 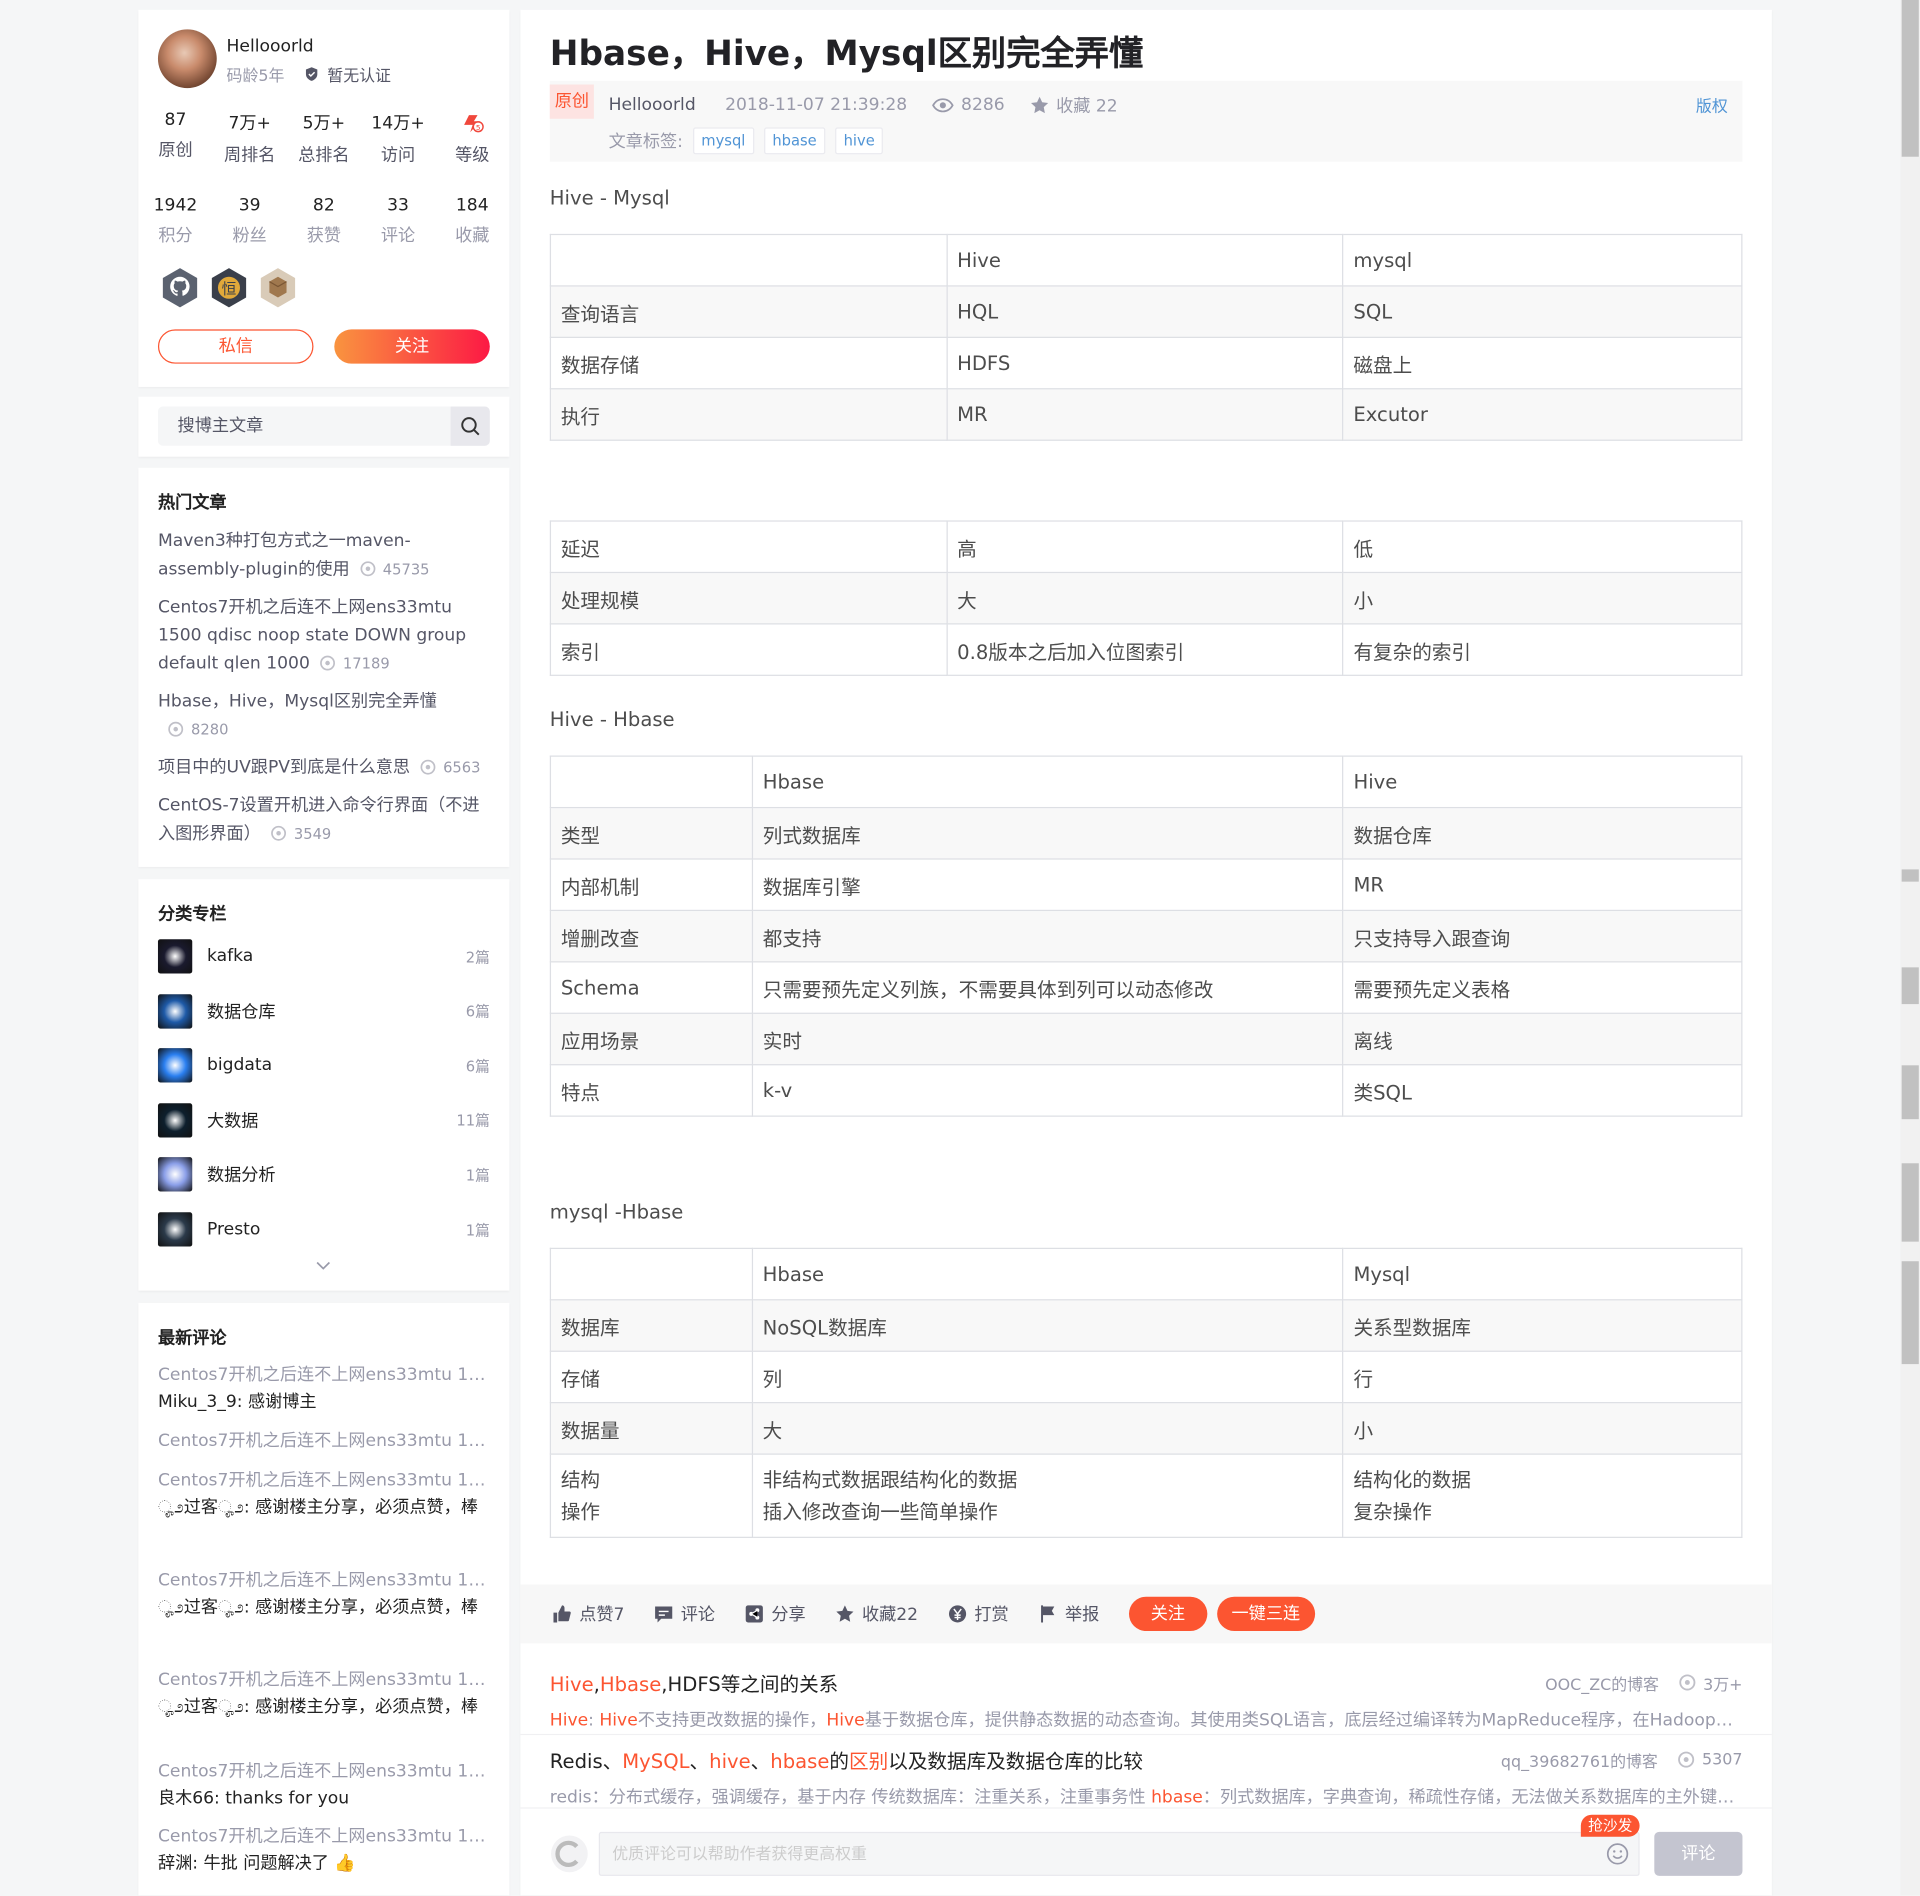 What do you see at coordinates (1617, 1854) in the screenshot?
I see `emoji-icon` at bounding box center [1617, 1854].